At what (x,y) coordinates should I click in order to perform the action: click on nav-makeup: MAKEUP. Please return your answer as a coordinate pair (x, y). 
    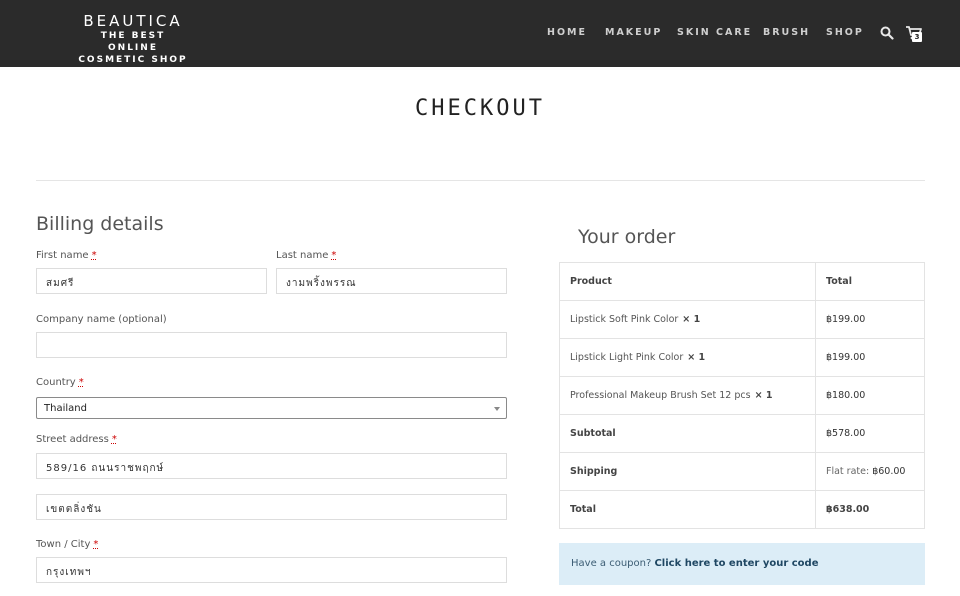
    Looking at the image, I should click on (633, 33).